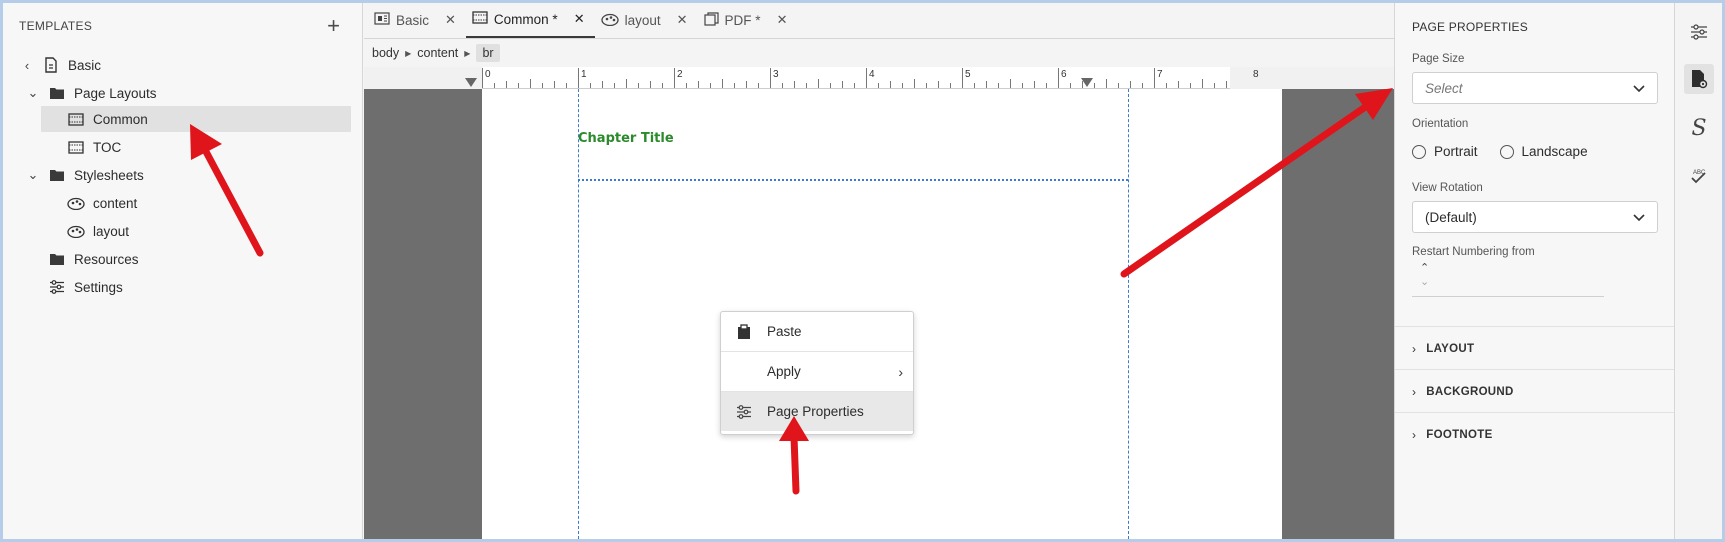 This screenshot has width=1725, height=542. What do you see at coordinates (1699, 32) in the screenshot?
I see `settings-sliders-icon` at bounding box center [1699, 32].